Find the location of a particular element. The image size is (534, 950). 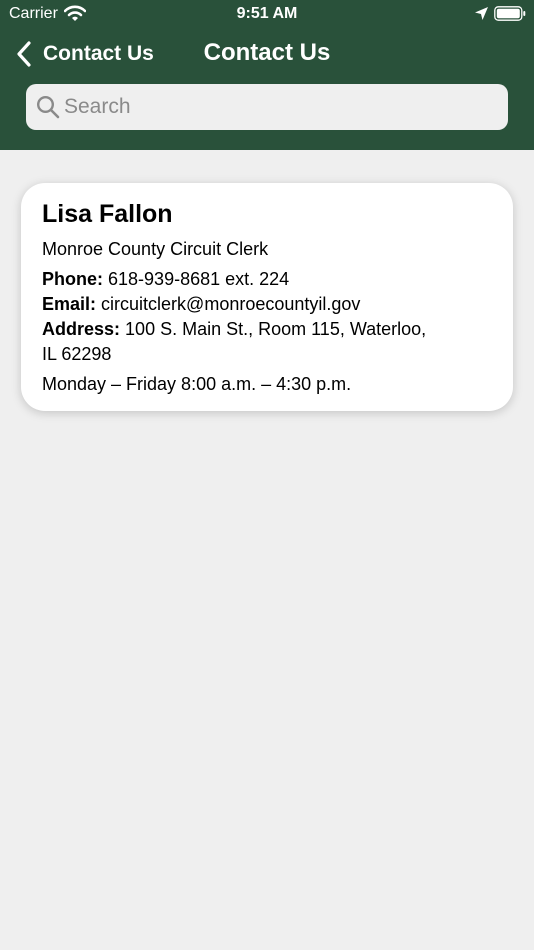

search-bar is located at coordinates (267, 107).